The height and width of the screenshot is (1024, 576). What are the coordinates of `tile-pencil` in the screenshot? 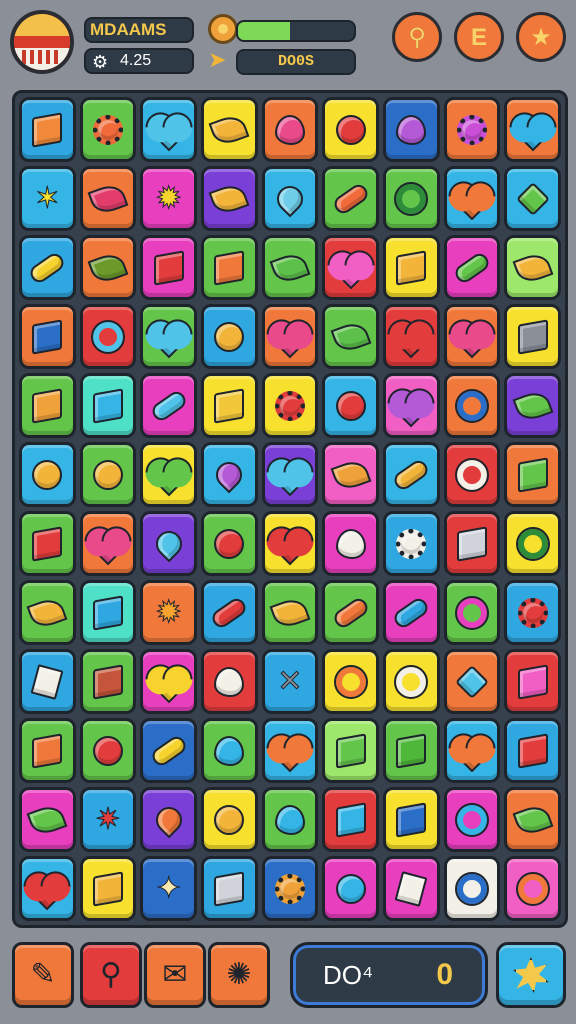 It's located at (168, 750).